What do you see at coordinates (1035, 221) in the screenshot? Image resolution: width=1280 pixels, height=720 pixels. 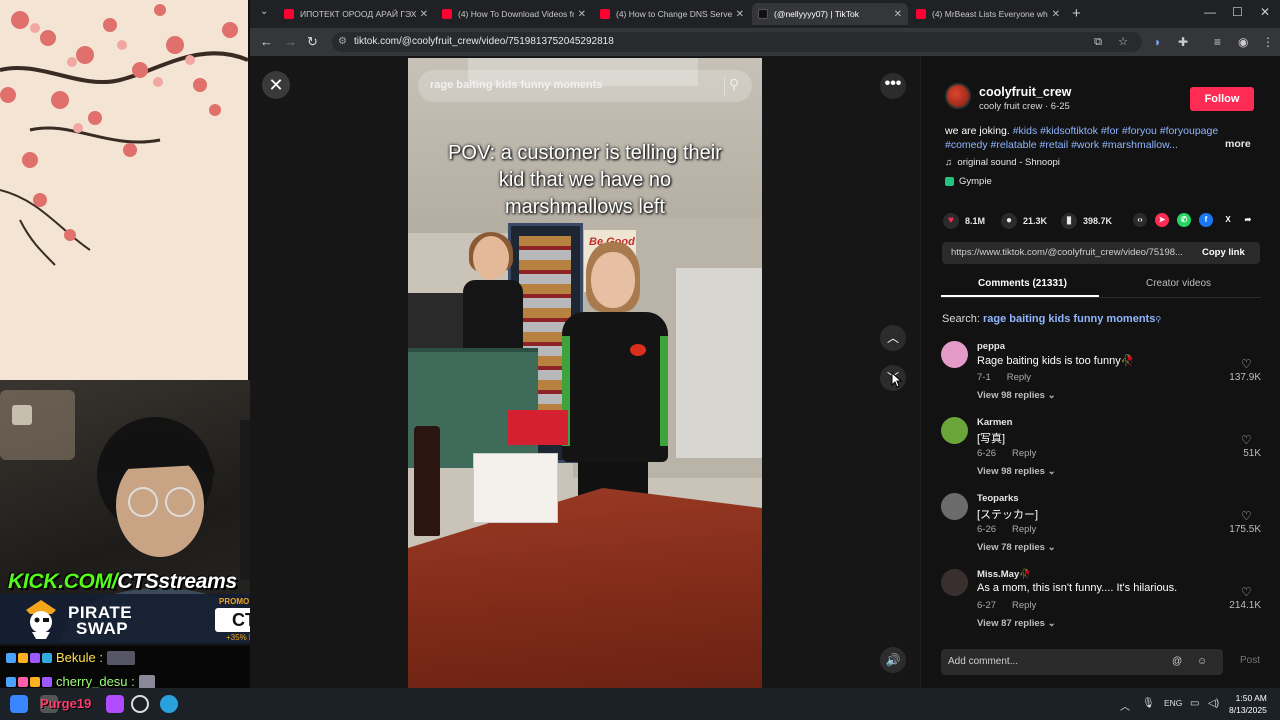 I see `comments-count: 21.3K` at bounding box center [1035, 221].